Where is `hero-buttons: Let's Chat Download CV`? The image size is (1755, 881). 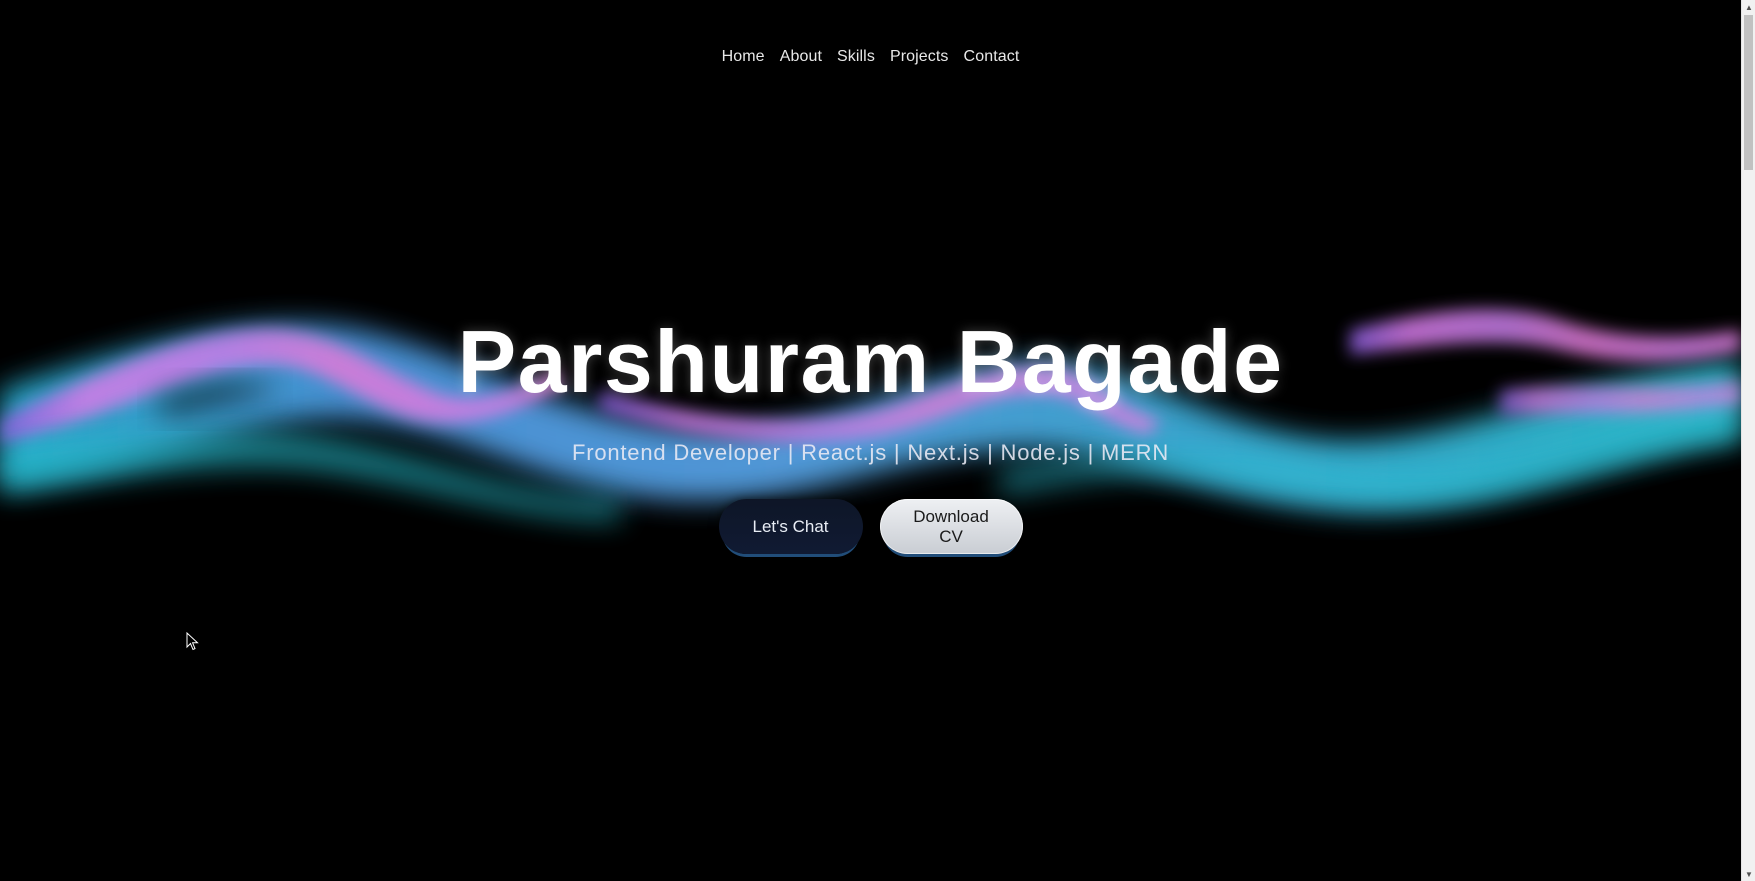
hero-buttons: Let's Chat Download CV is located at coordinates (870, 526).